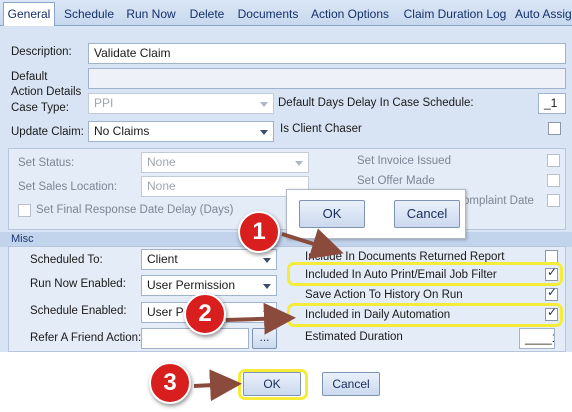 The image size is (572, 412). What do you see at coordinates (205, 314) in the screenshot?
I see `step-marker-2: 2` at bounding box center [205, 314].